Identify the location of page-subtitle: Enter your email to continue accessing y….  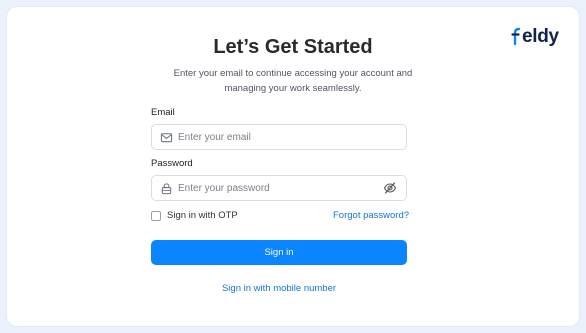
(293, 81).